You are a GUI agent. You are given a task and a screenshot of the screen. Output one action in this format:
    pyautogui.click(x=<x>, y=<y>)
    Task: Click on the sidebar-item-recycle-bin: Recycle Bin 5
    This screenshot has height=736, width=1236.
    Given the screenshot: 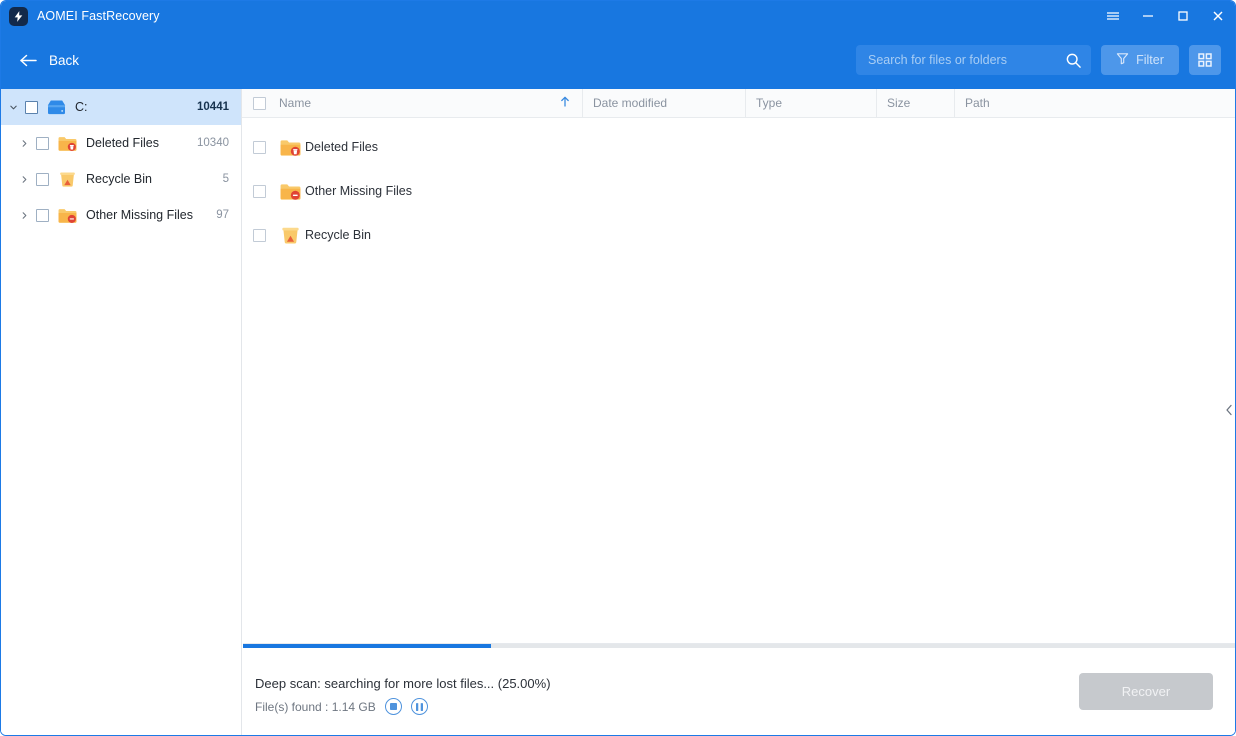 What is the action you would take?
    pyautogui.click(x=121, y=179)
    